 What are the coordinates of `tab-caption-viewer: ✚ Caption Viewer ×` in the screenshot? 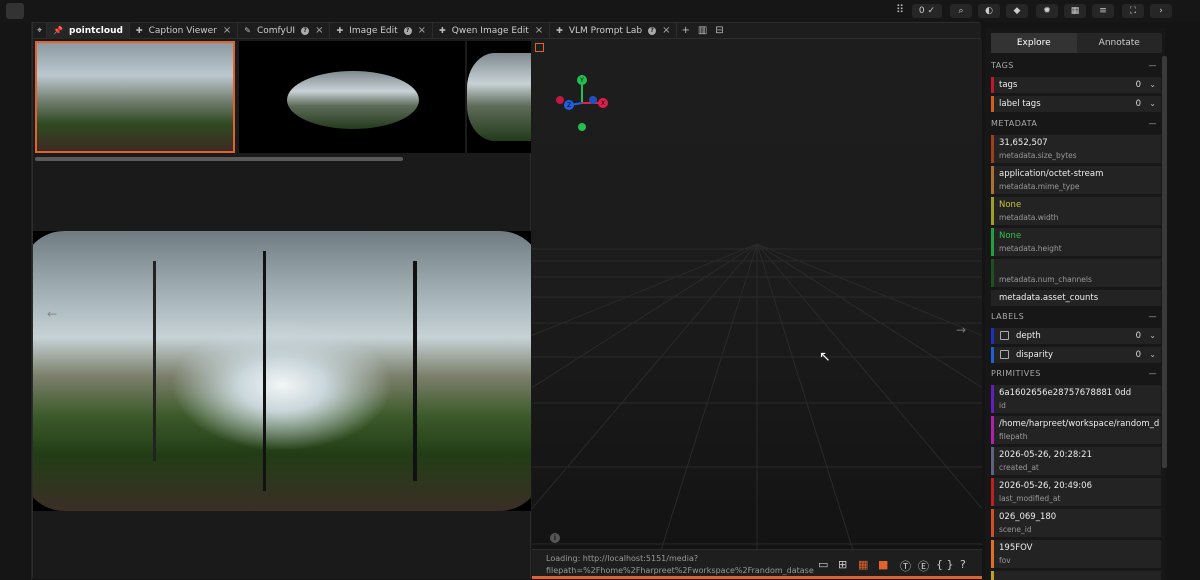 It's located at (184, 30).